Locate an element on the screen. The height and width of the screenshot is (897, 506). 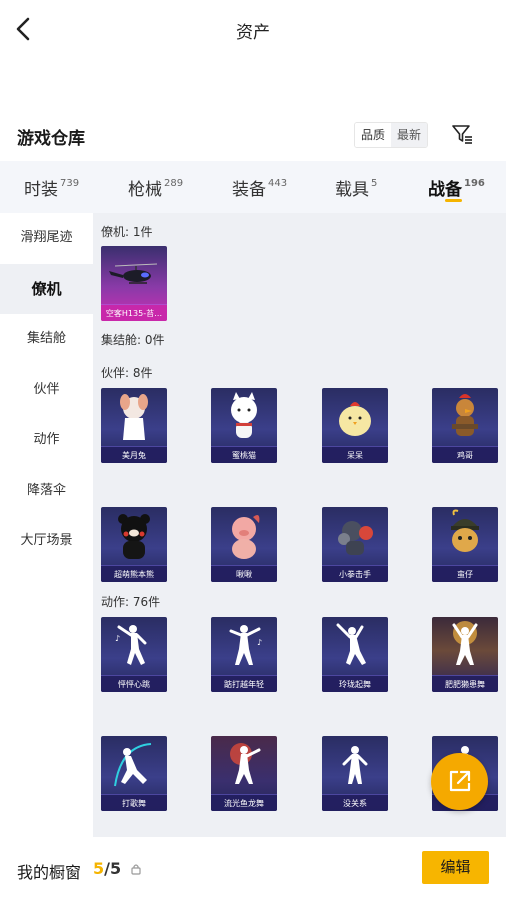
item-card: 鸡哥 is located at coordinates (465, 425).